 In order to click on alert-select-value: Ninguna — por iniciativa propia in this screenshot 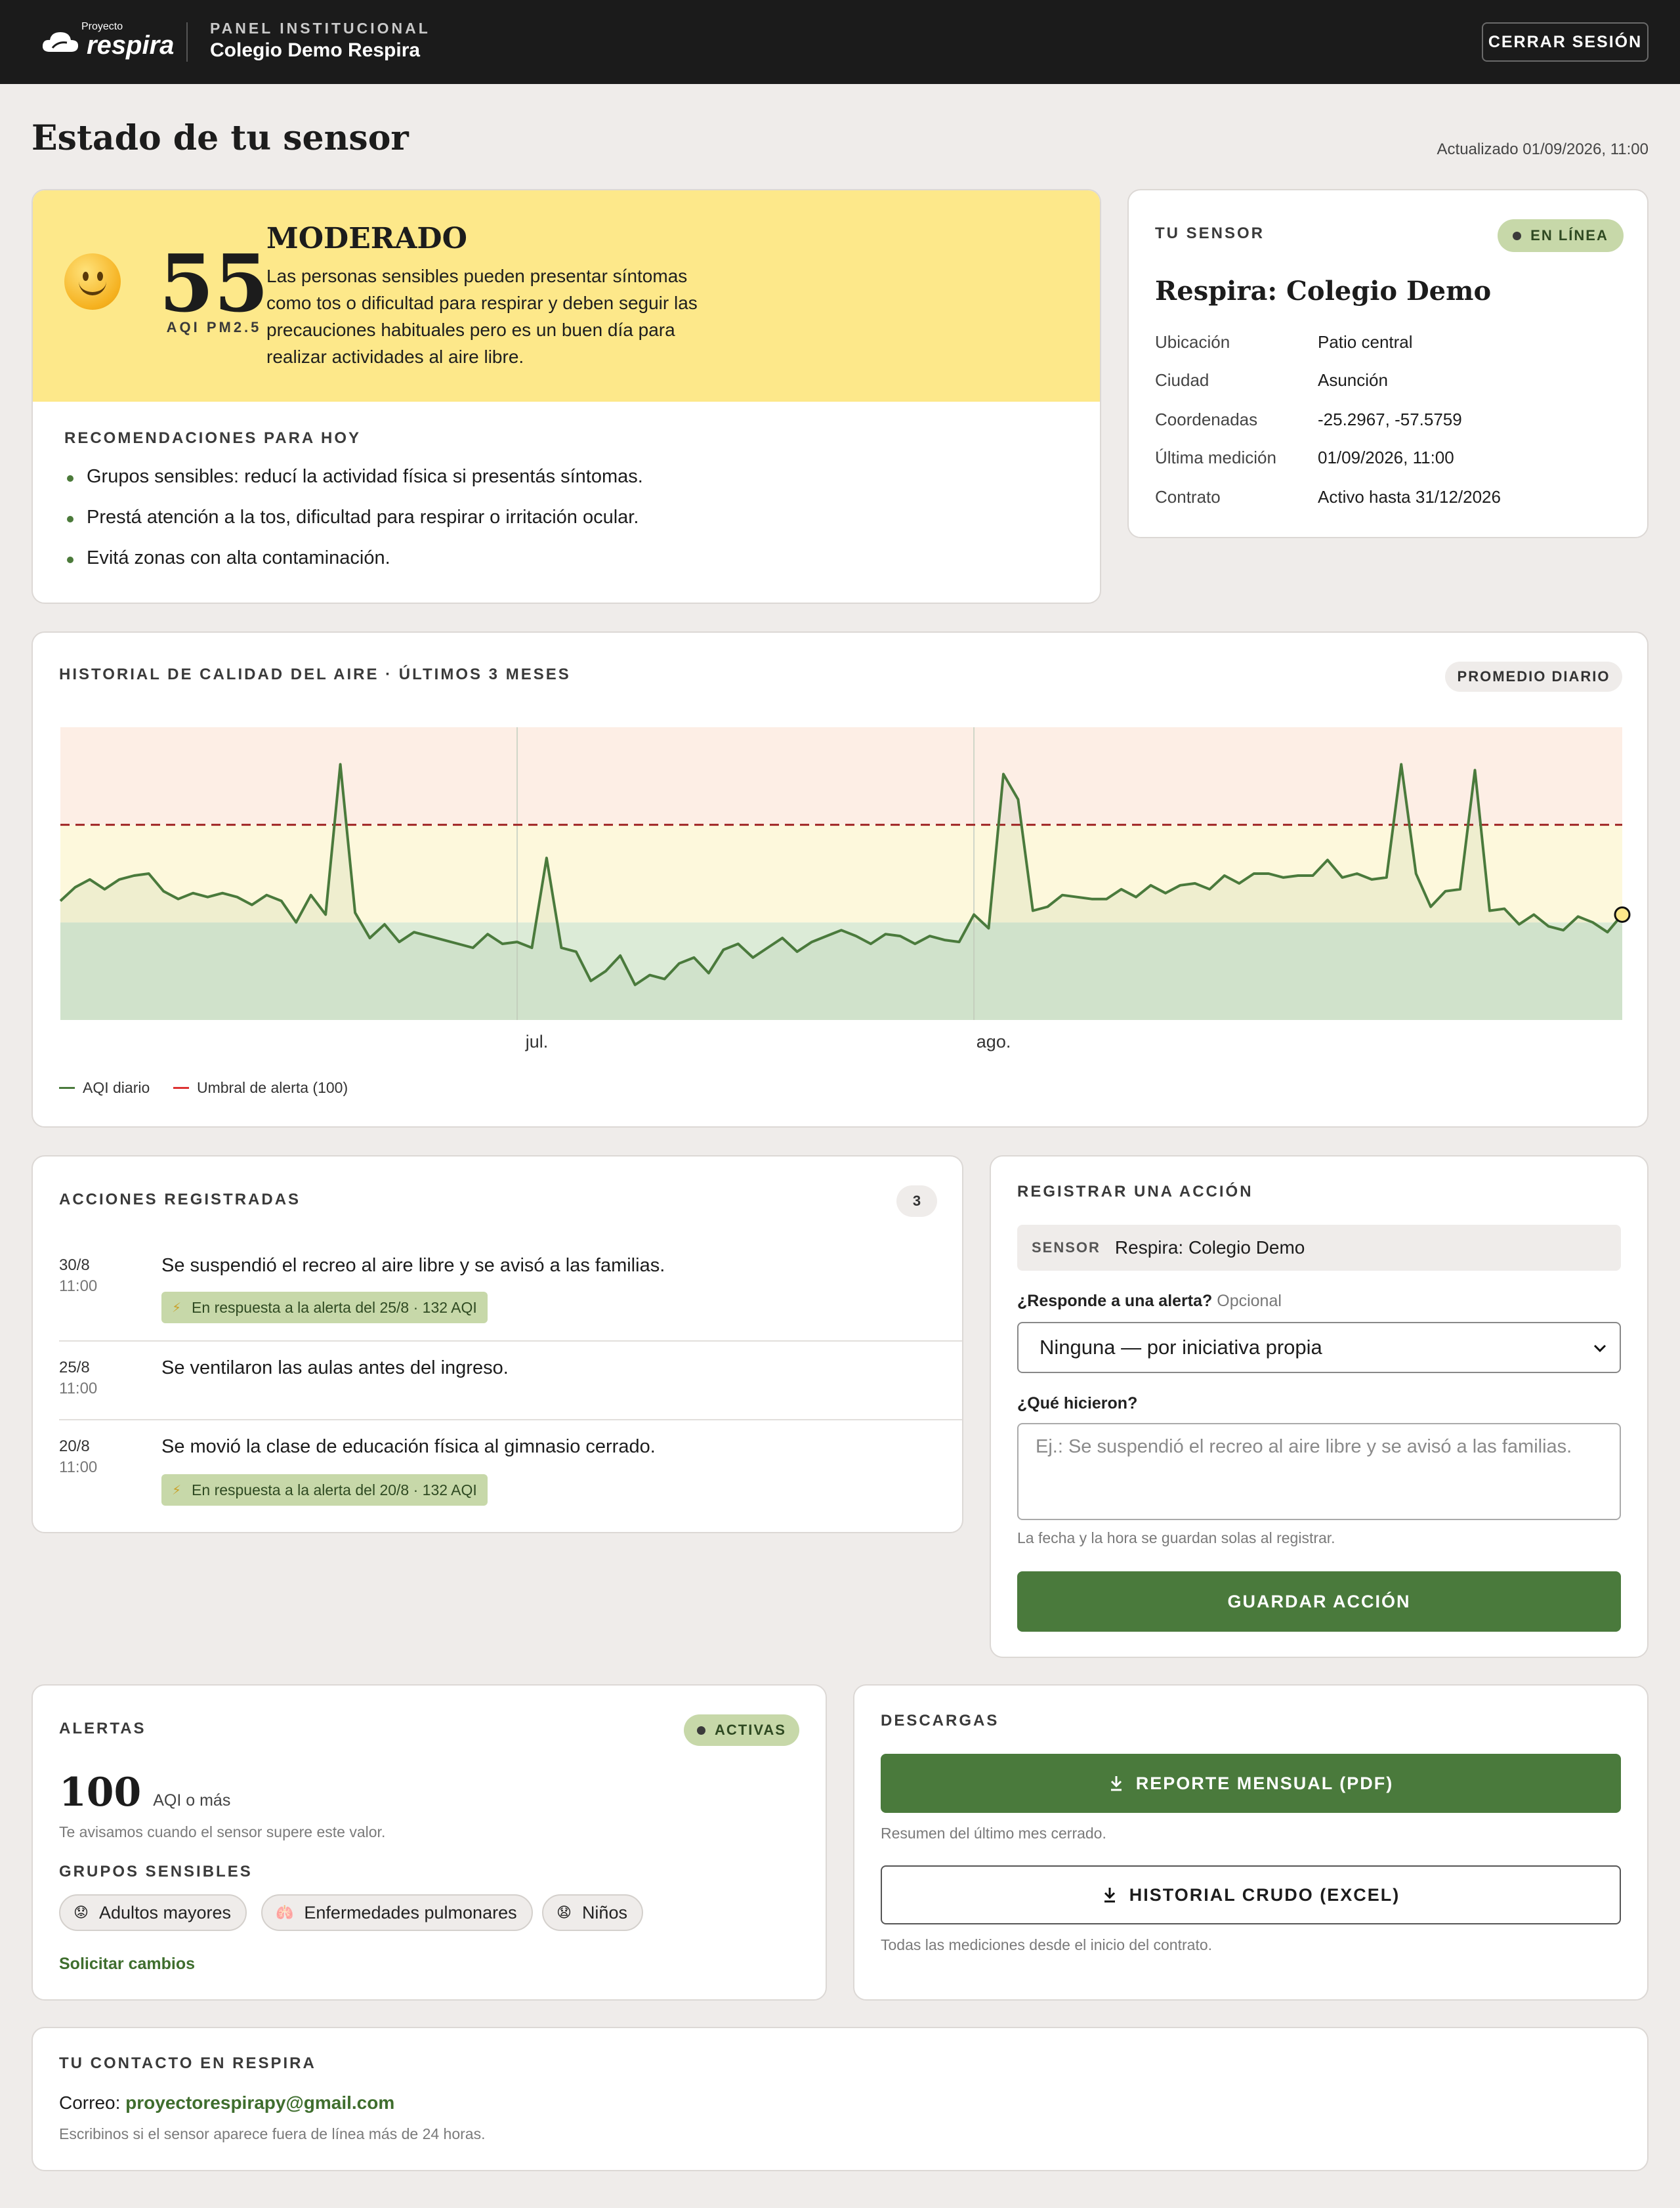, I will do `click(1181, 1348)`.